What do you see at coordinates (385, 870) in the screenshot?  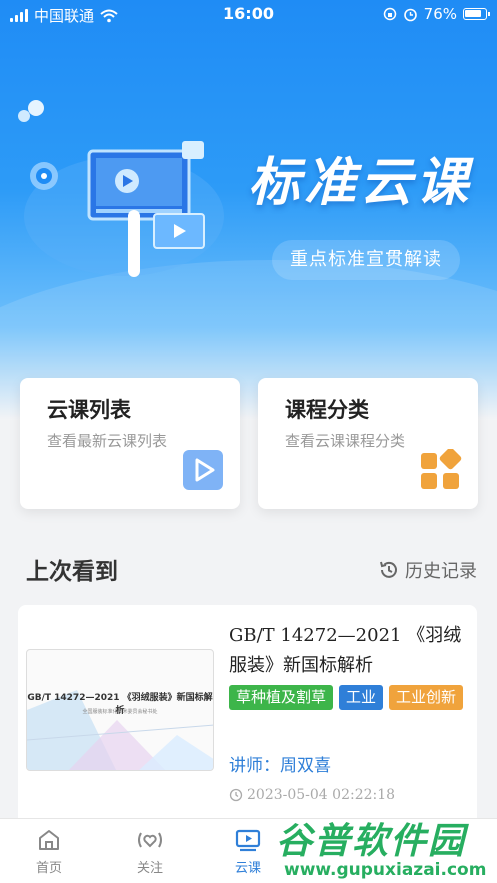 I see `watermark-url: www.gupuxiazai.com` at bounding box center [385, 870].